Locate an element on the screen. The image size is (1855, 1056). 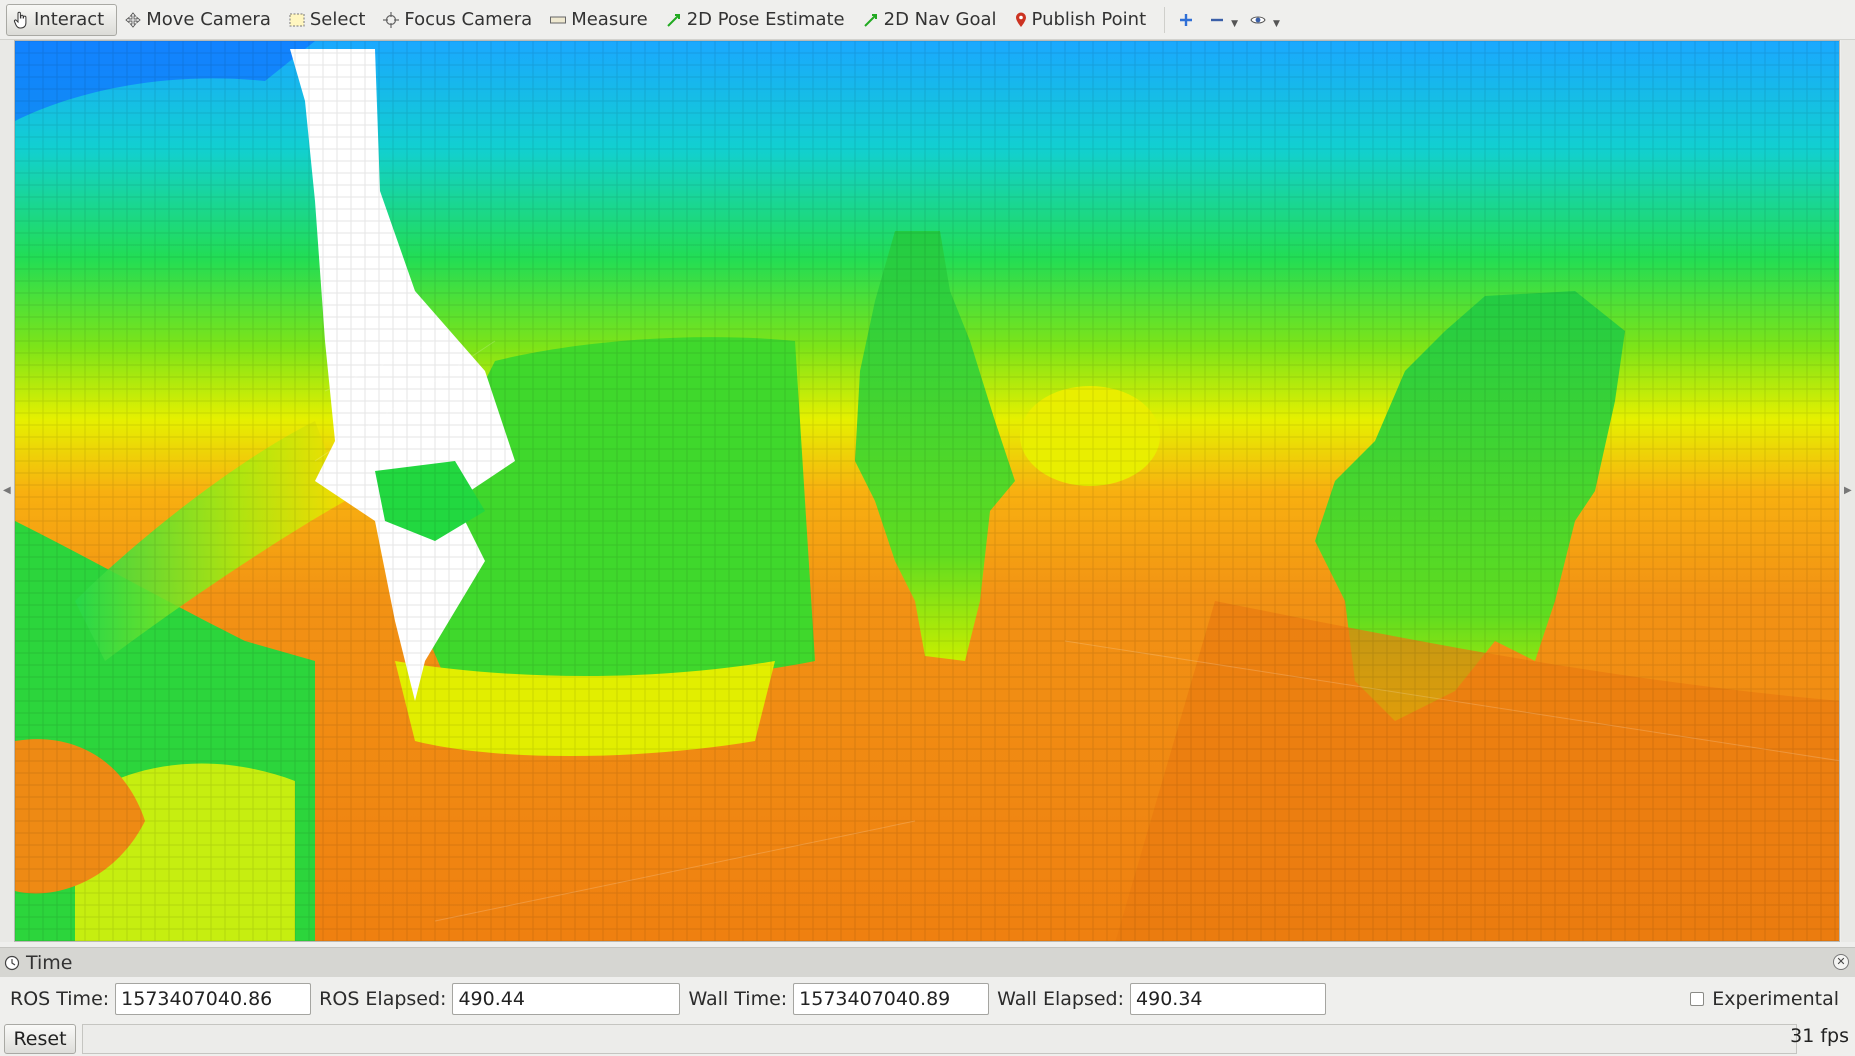
tool-interact: Interact is located at coordinates (62, 19).